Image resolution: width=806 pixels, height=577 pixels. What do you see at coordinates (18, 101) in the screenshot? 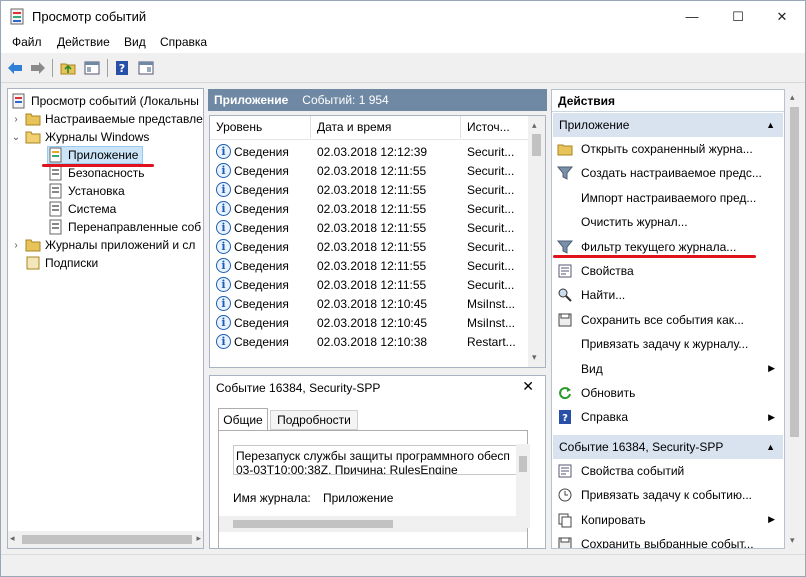
I see `event-viewer-icon` at bounding box center [18, 101].